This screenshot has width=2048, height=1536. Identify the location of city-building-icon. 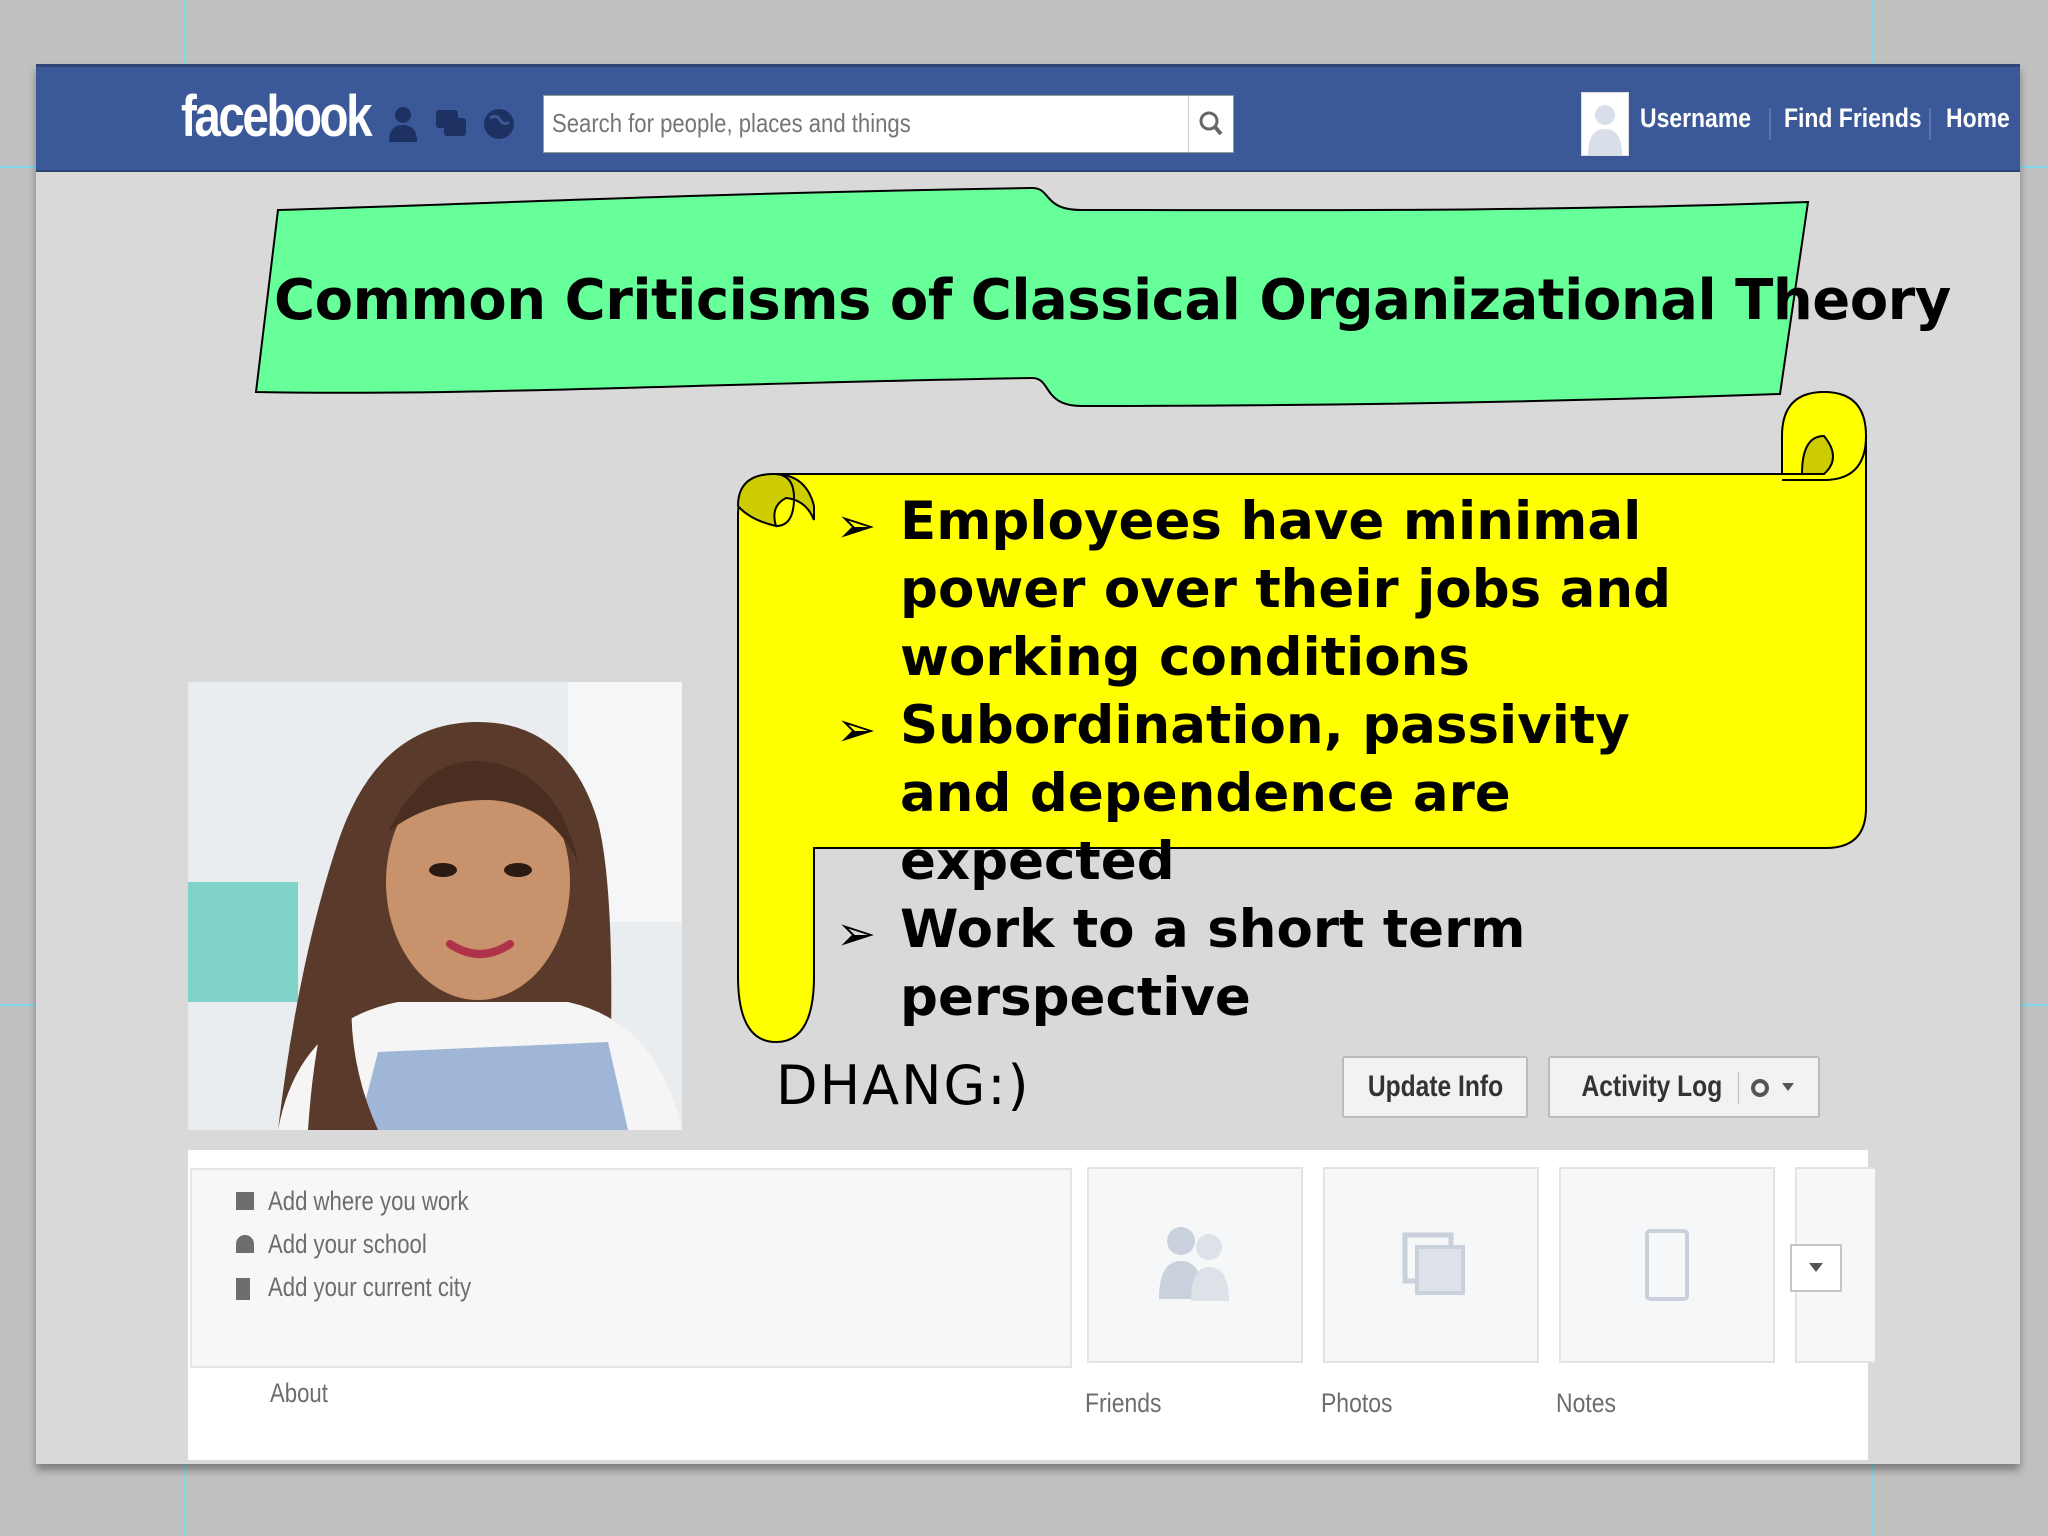
(243, 1289).